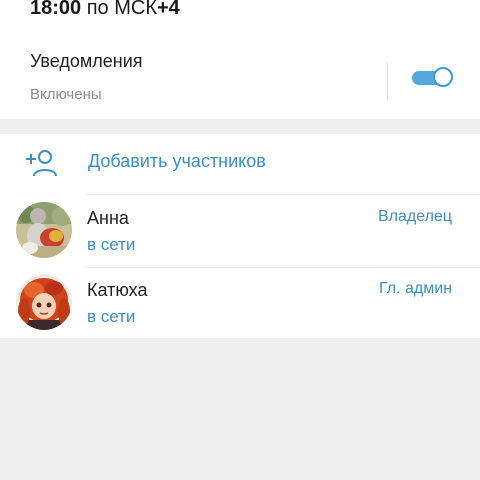 Image resolution: width=480 pixels, height=480 pixels. What do you see at coordinates (168, 9) in the screenshot?
I see `timezone-offset: +4` at bounding box center [168, 9].